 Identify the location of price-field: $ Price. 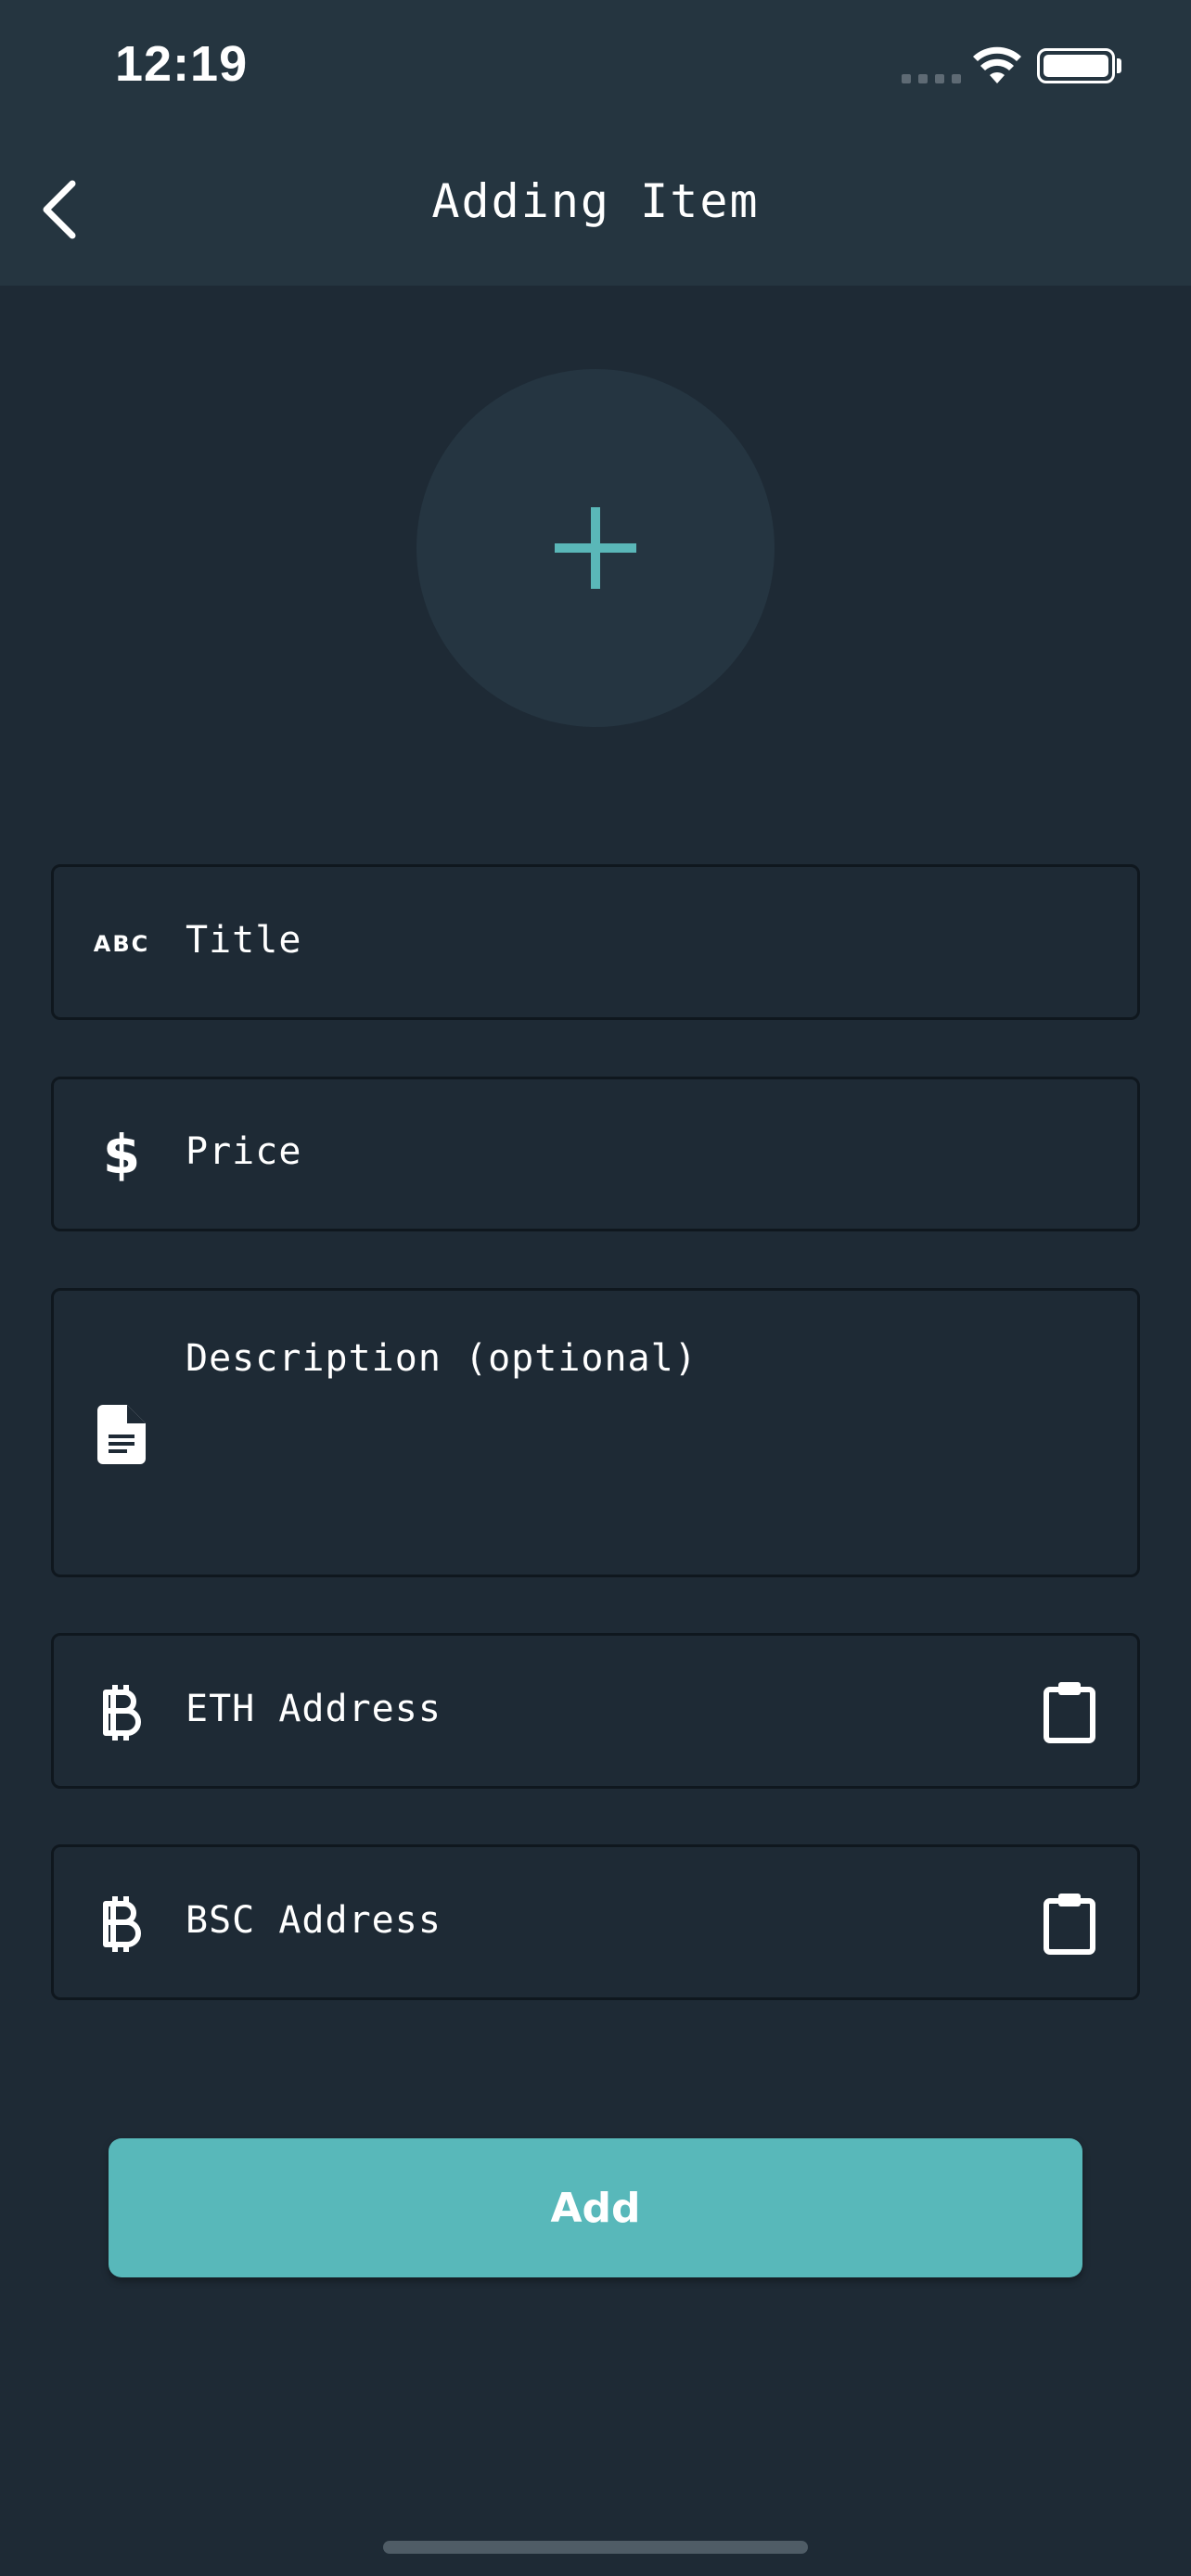
(595, 1154).